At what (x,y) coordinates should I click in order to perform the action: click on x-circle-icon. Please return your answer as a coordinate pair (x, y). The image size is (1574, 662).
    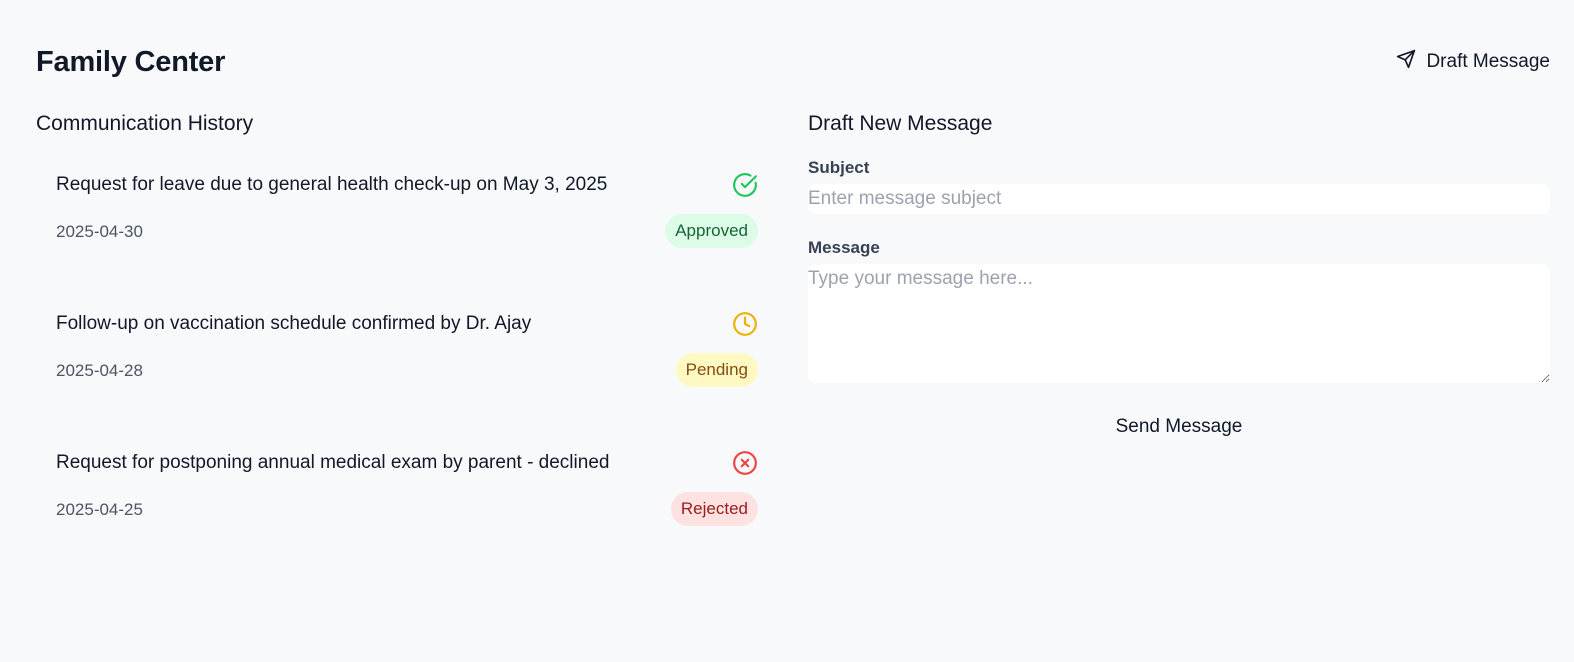
    Looking at the image, I should click on (745, 463).